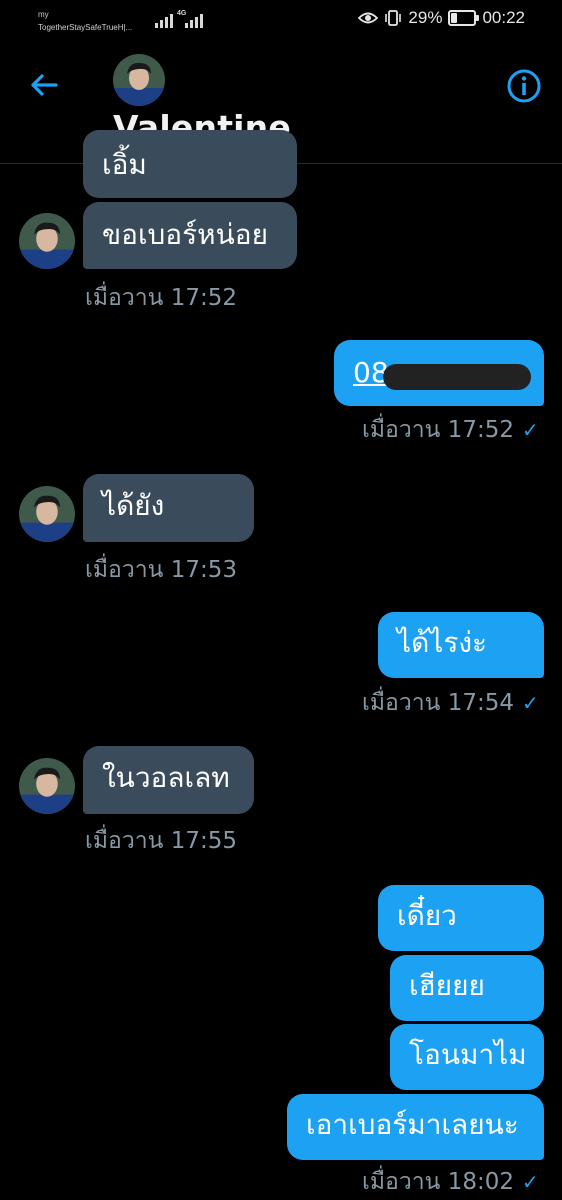 This screenshot has width=562, height=1200. I want to click on message-text: เอาเบอร์มาเลยนะ, so click(412, 1124).